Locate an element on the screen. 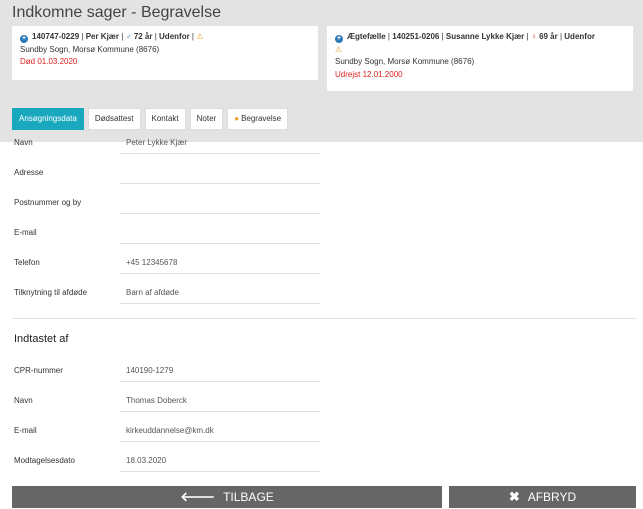 This screenshot has height=509, width=643. spouse-age: 69 år is located at coordinates (548, 36).